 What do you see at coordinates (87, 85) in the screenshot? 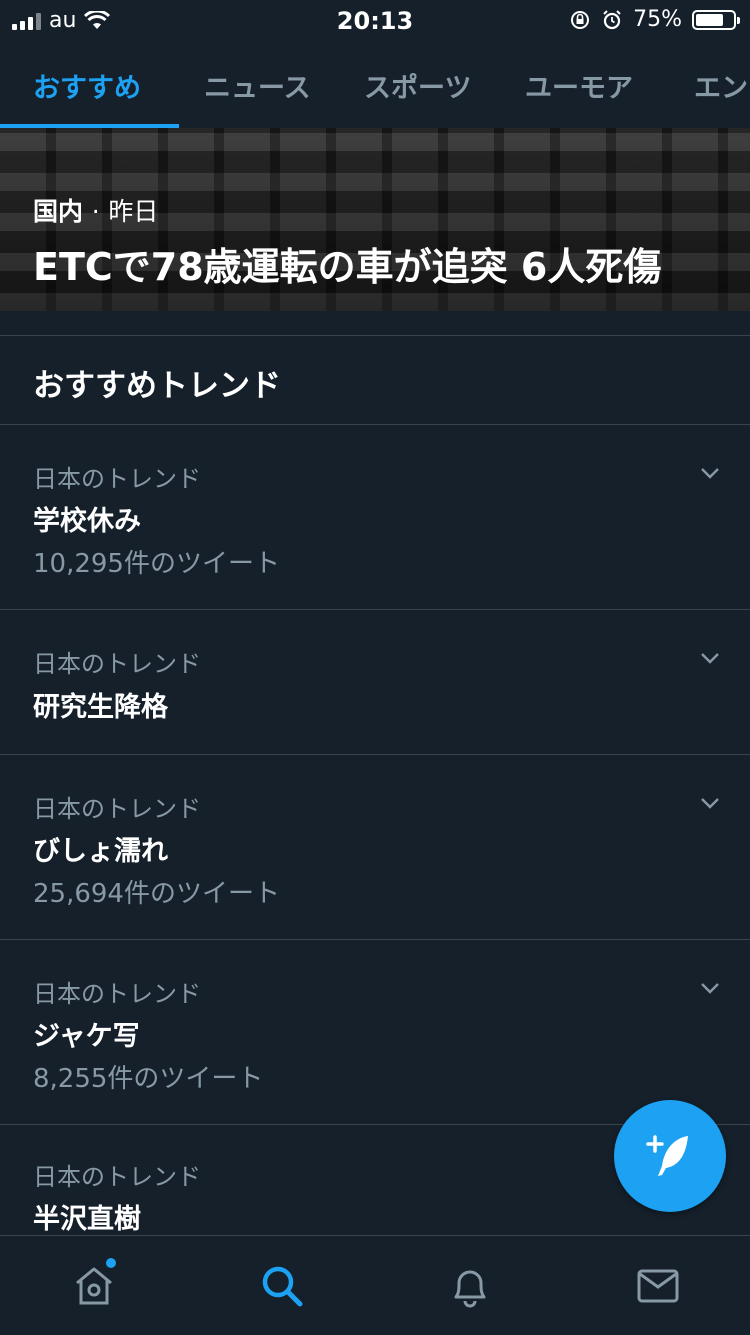
I see `tab-osusume: おすすめ` at bounding box center [87, 85].